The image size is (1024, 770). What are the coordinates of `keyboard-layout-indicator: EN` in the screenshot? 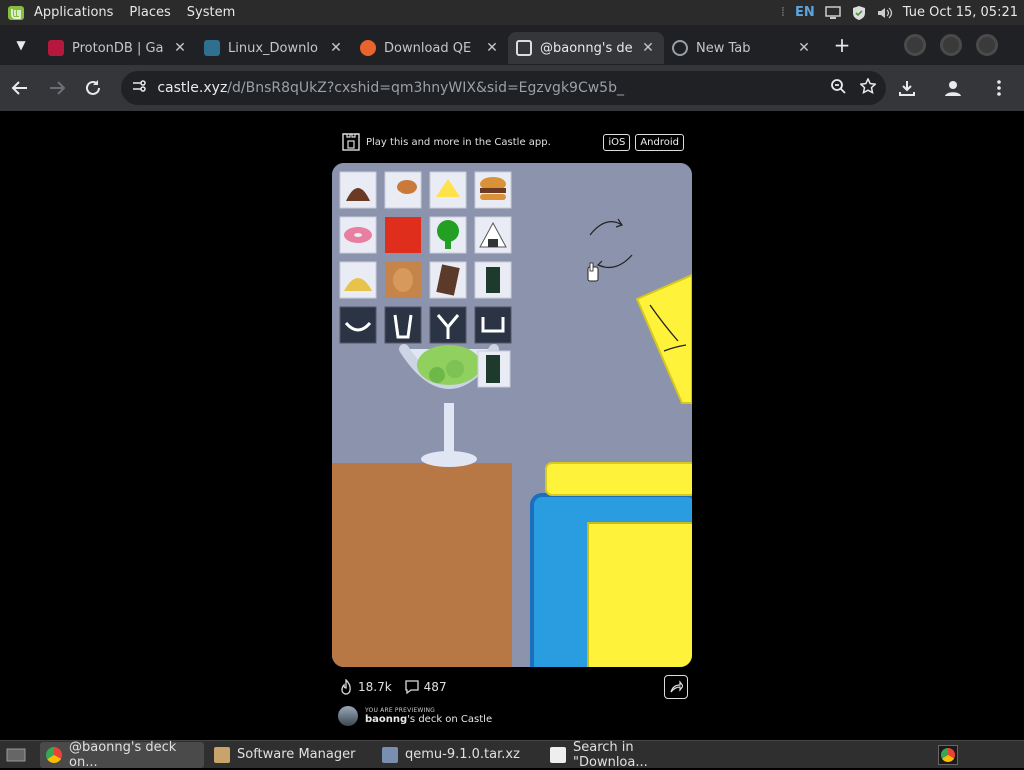 It's located at (805, 12).